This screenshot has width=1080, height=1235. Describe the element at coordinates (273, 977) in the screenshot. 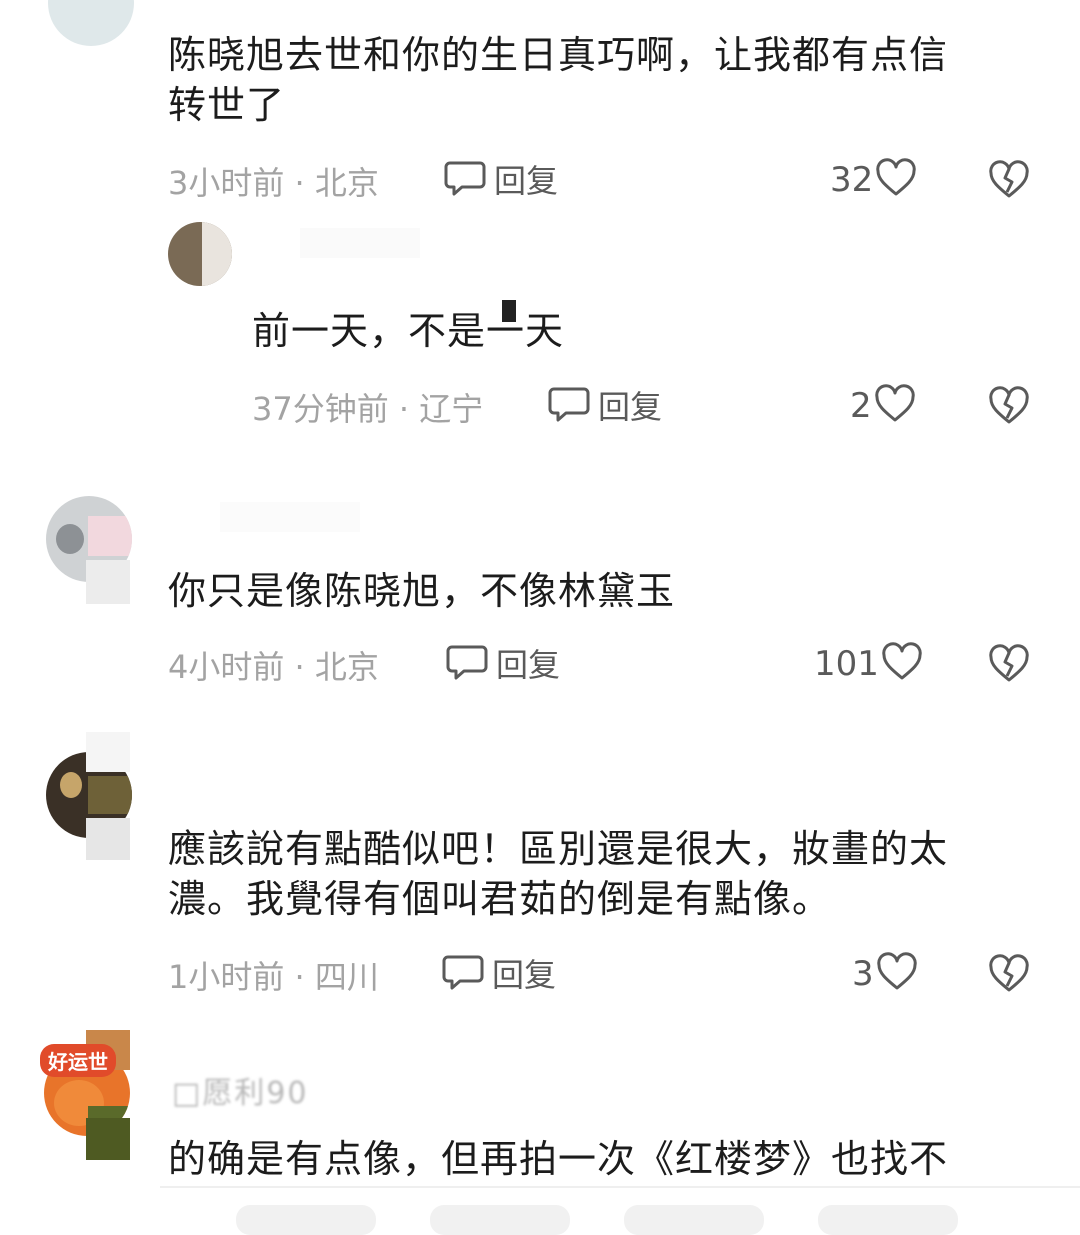

I see `comment-meta: 1小时前 · 四川` at that location.